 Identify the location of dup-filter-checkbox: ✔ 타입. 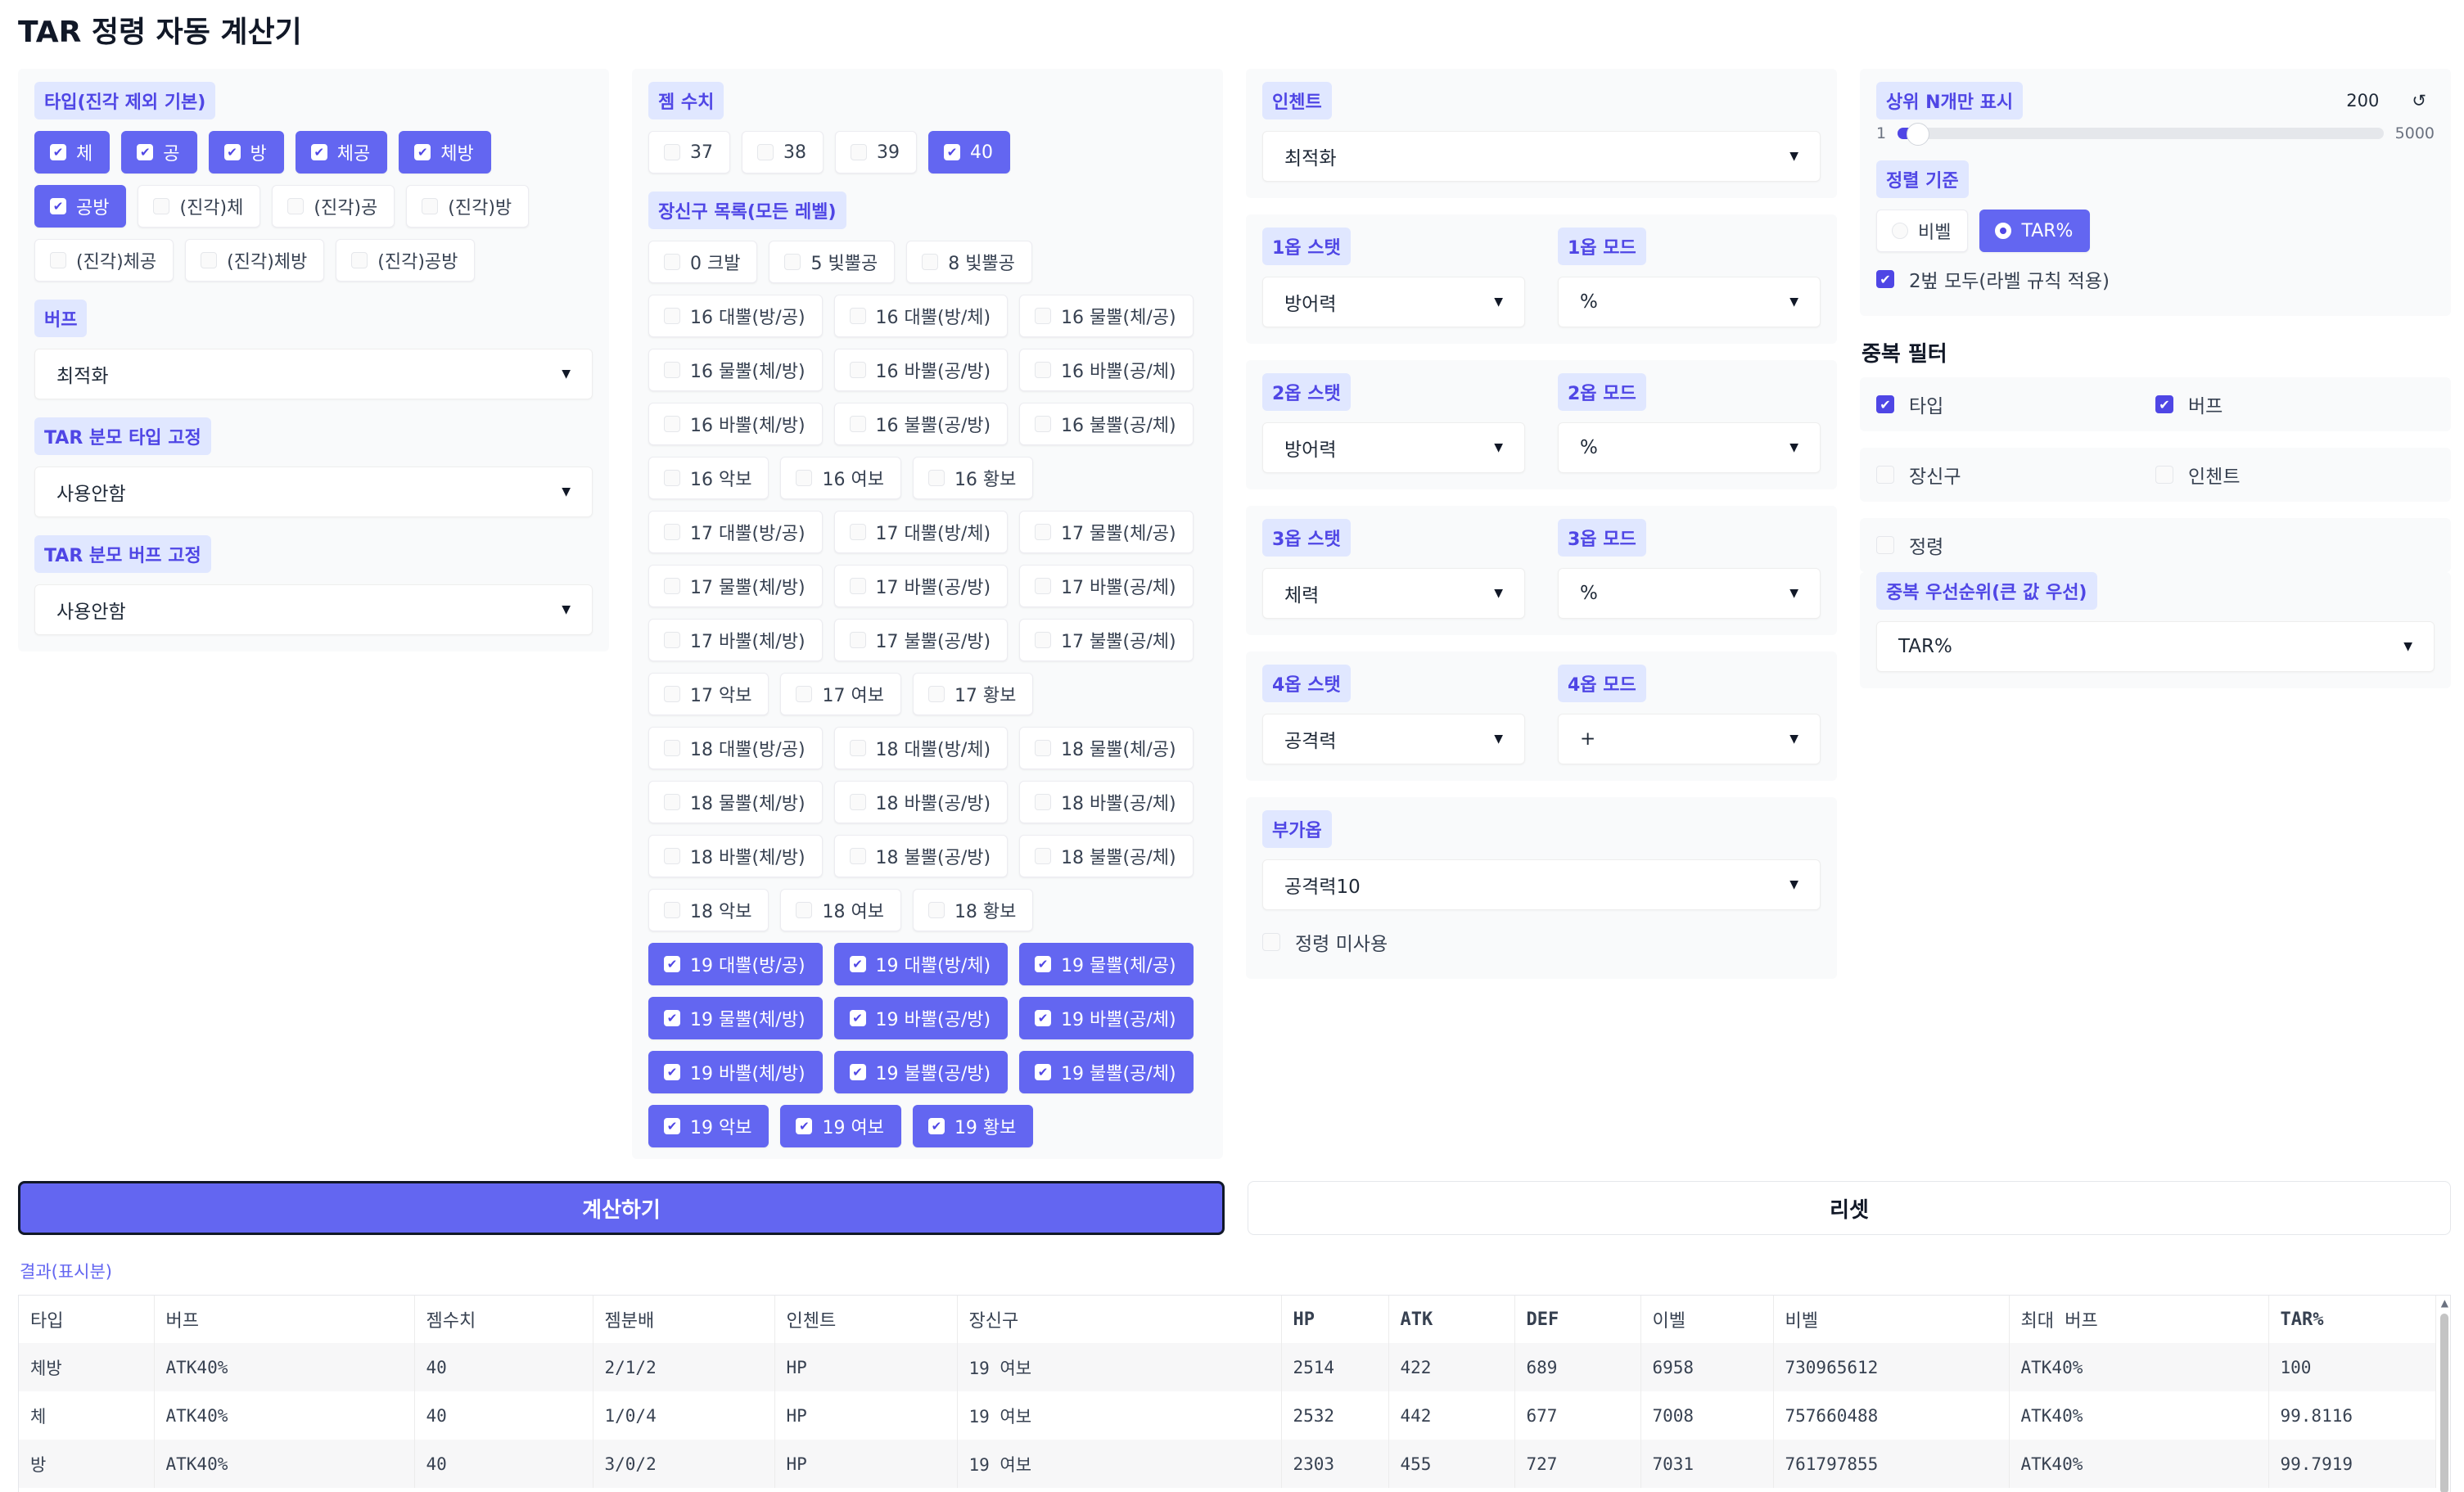
(2016, 405).